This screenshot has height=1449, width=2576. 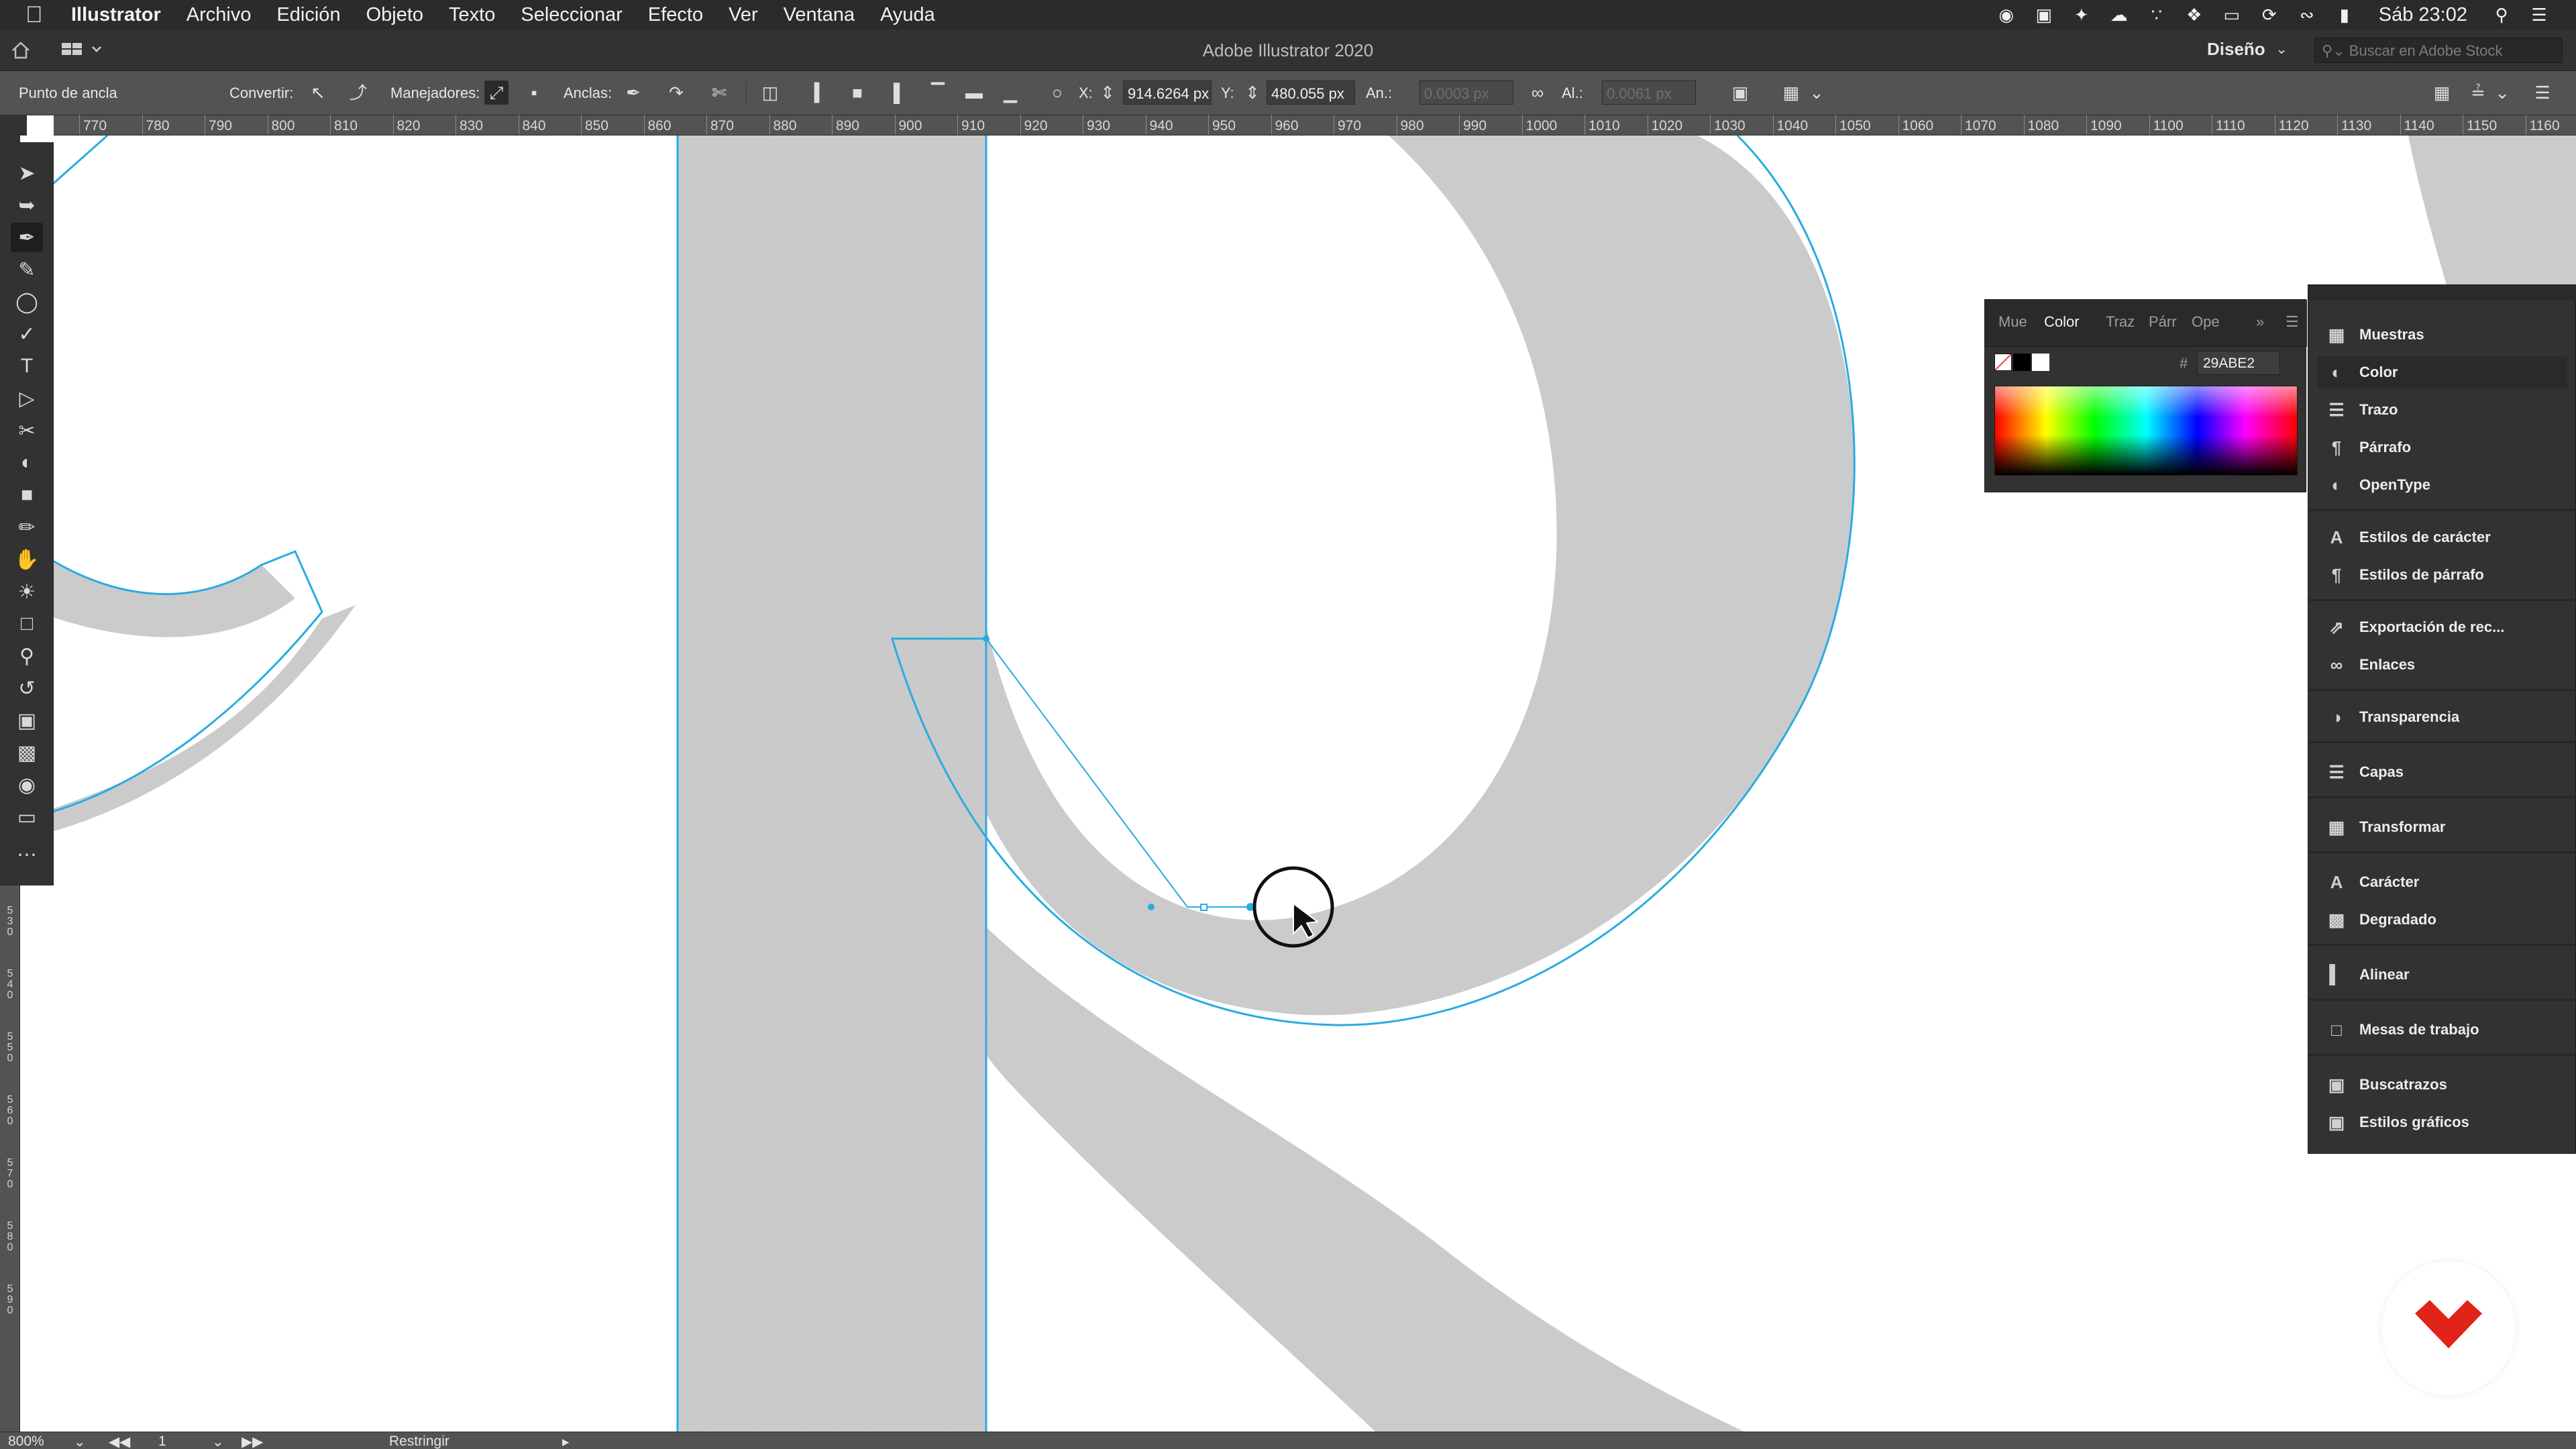 I want to click on dock-item-estilos-parrafo: ¶ Estilos de párrafo, so click(x=2442, y=575).